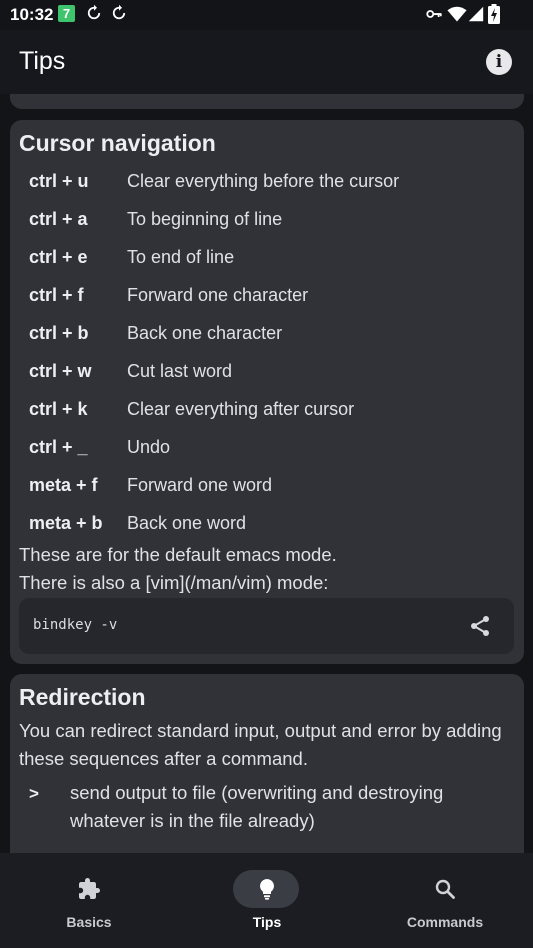 This screenshot has width=533, height=948. Describe the element at coordinates (75, 625) in the screenshot. I see `code-text: bindkey -v` at that location.